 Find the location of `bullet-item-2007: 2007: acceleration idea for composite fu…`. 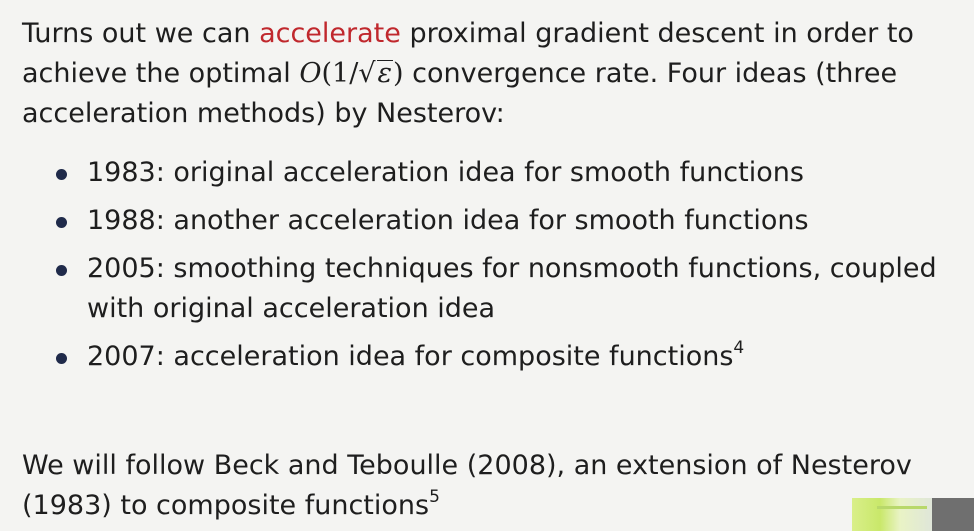

bullet-item-2007: 2007: acceleration idea for composite fu… is located at coordinates (509, 357).